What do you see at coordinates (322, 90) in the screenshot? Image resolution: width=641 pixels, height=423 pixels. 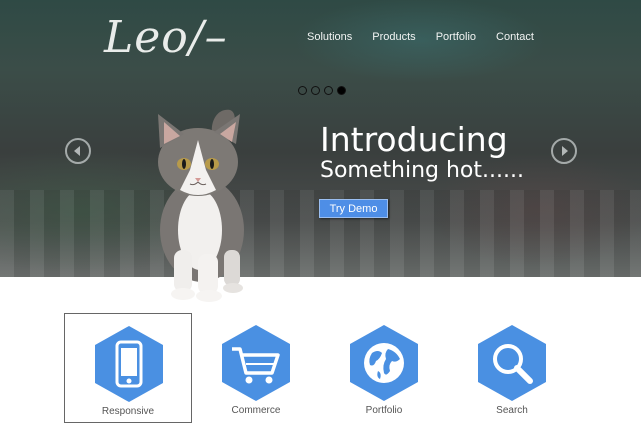 I see `slider-pagination` at bounding box center [322, 90].